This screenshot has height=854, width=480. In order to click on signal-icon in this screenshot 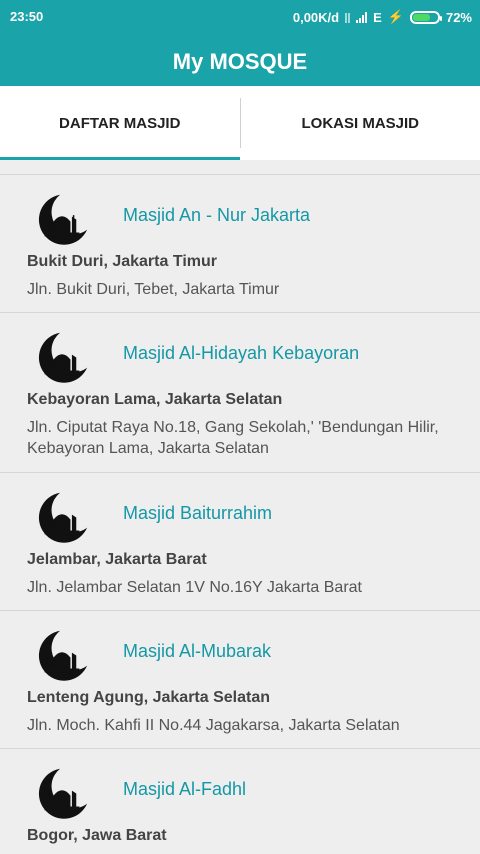, I will do `click(362, 17)`.